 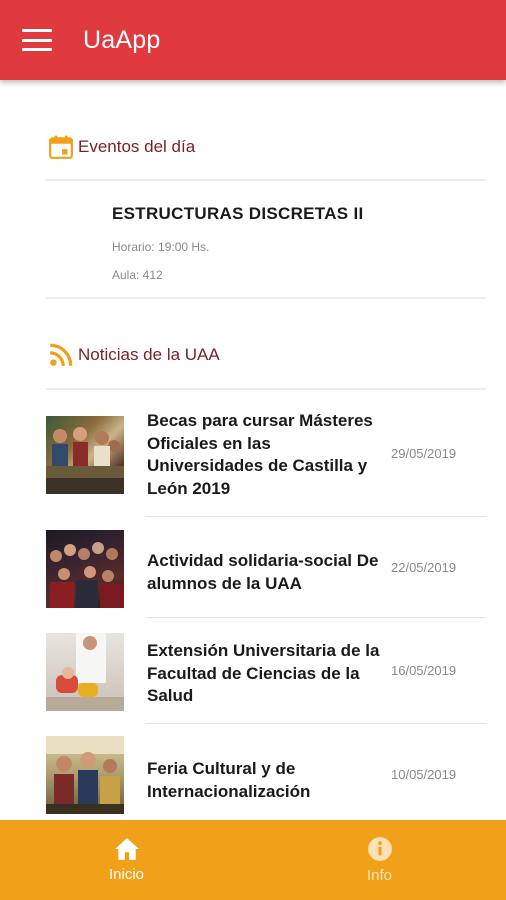 I want to click on event-title: ESTRUCTURAS DISCRETAS II, so click(x=238, y=213).